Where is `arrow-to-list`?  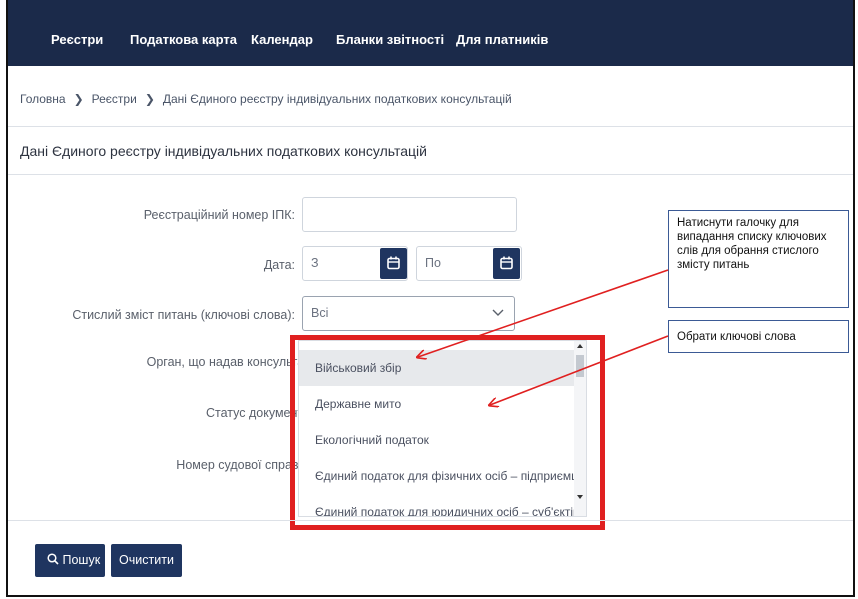 arrow-to-list is located at coordinates (579, 370).